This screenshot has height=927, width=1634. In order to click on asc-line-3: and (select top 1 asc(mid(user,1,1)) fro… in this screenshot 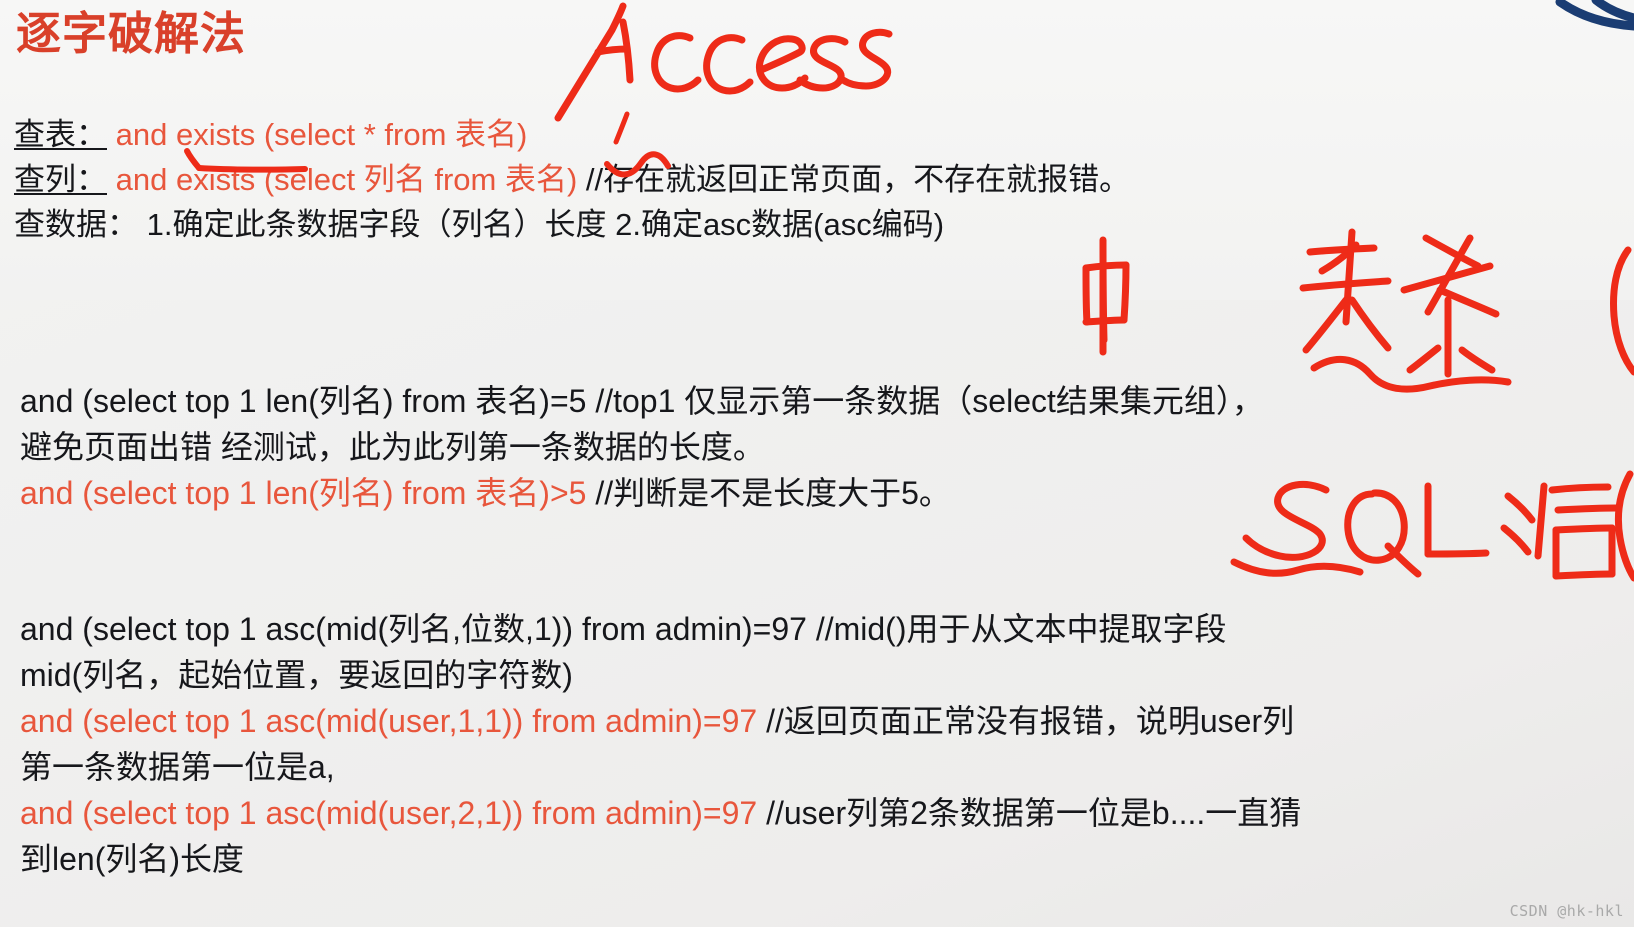, I will do `click(660, 721)`.